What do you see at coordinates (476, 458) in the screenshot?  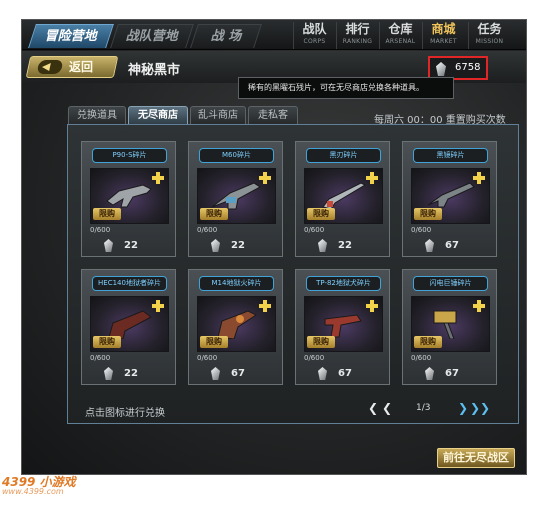 I see `goto-endless-zone-button: 前往无尽战区` at bounding box center [476, 458].